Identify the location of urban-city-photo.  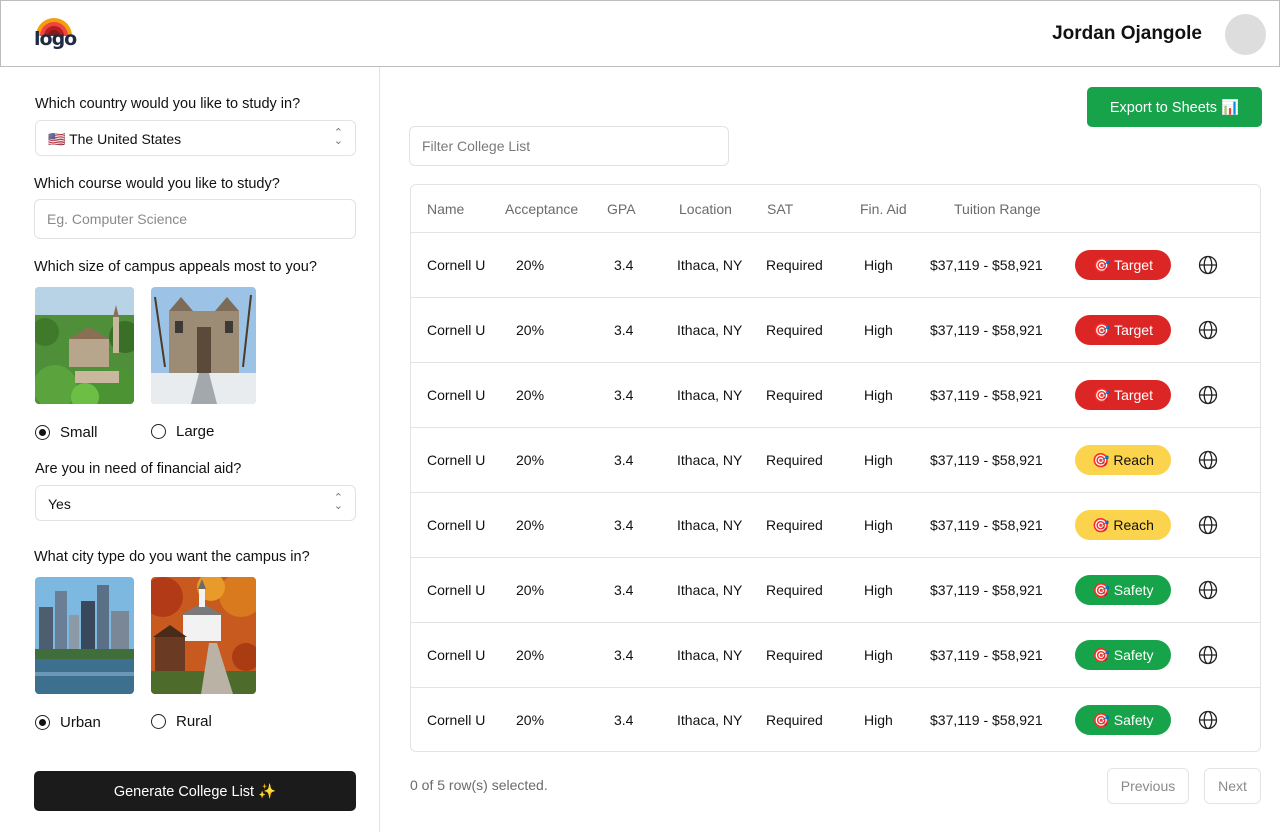
(84, 635).